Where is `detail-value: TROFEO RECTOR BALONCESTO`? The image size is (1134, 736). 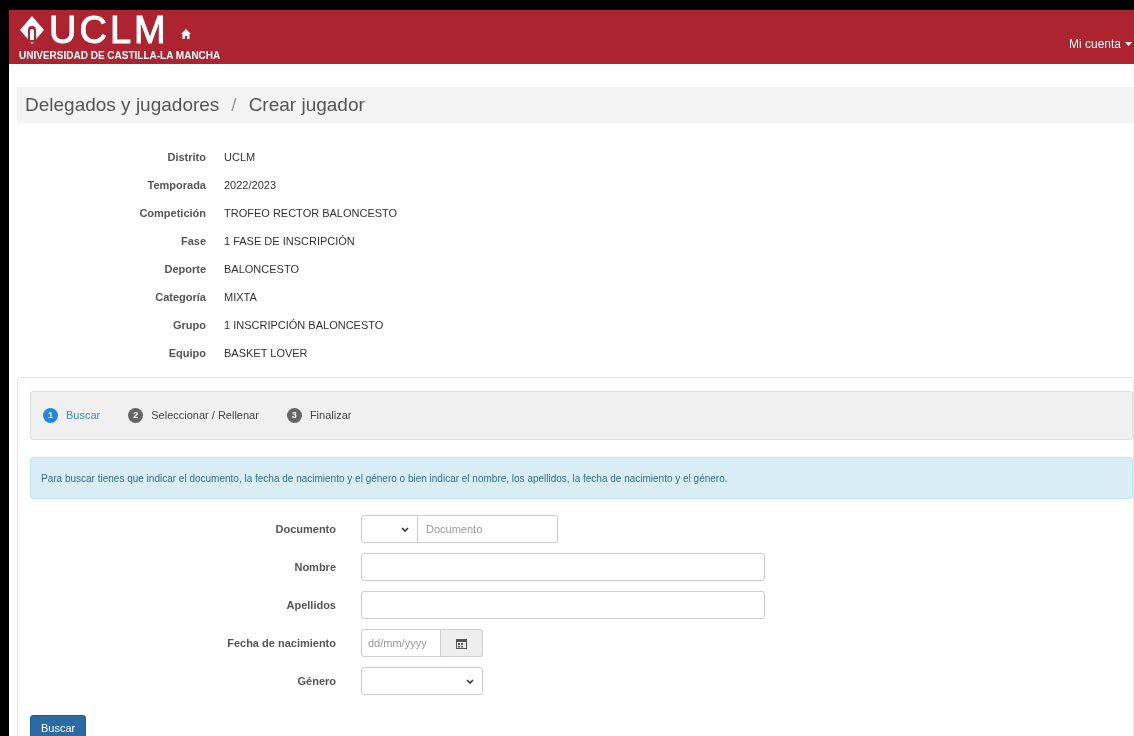
detail-value: TROFEO RECTOR BALONCESTO is located at coordinates (311, 213).